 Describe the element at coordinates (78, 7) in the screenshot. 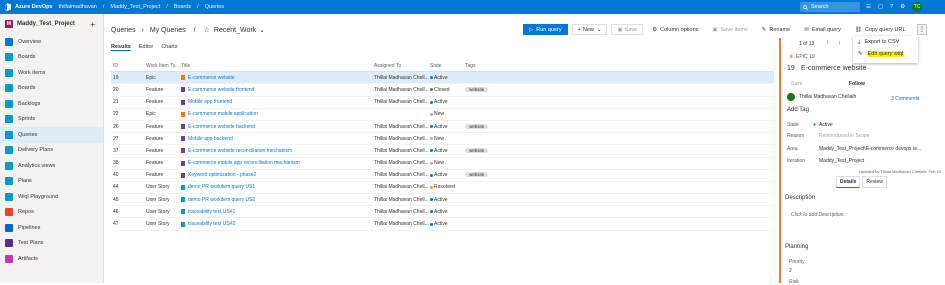

I see `breadcrumb-org: thillaimadhavan` at that location.